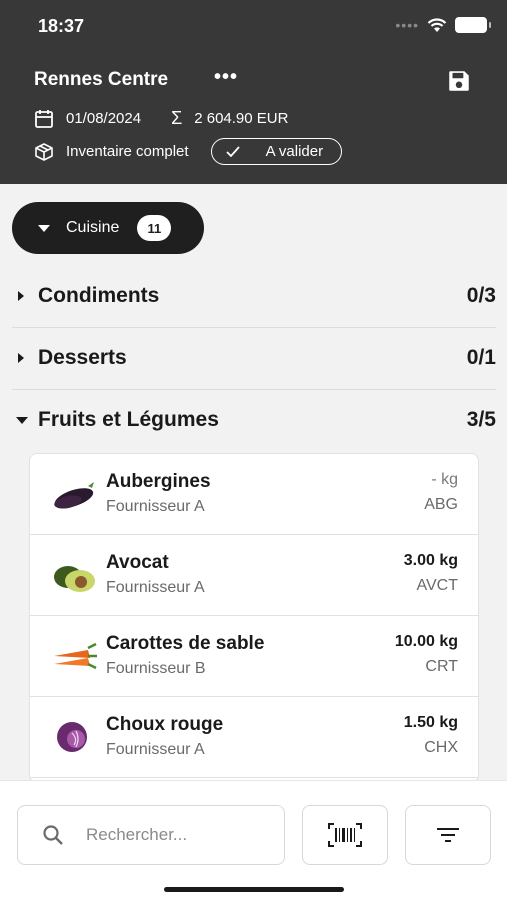 This screenshot has height=900, width=507. I want to click on section-desserts: Desserts 0/1, so click(254, 358).